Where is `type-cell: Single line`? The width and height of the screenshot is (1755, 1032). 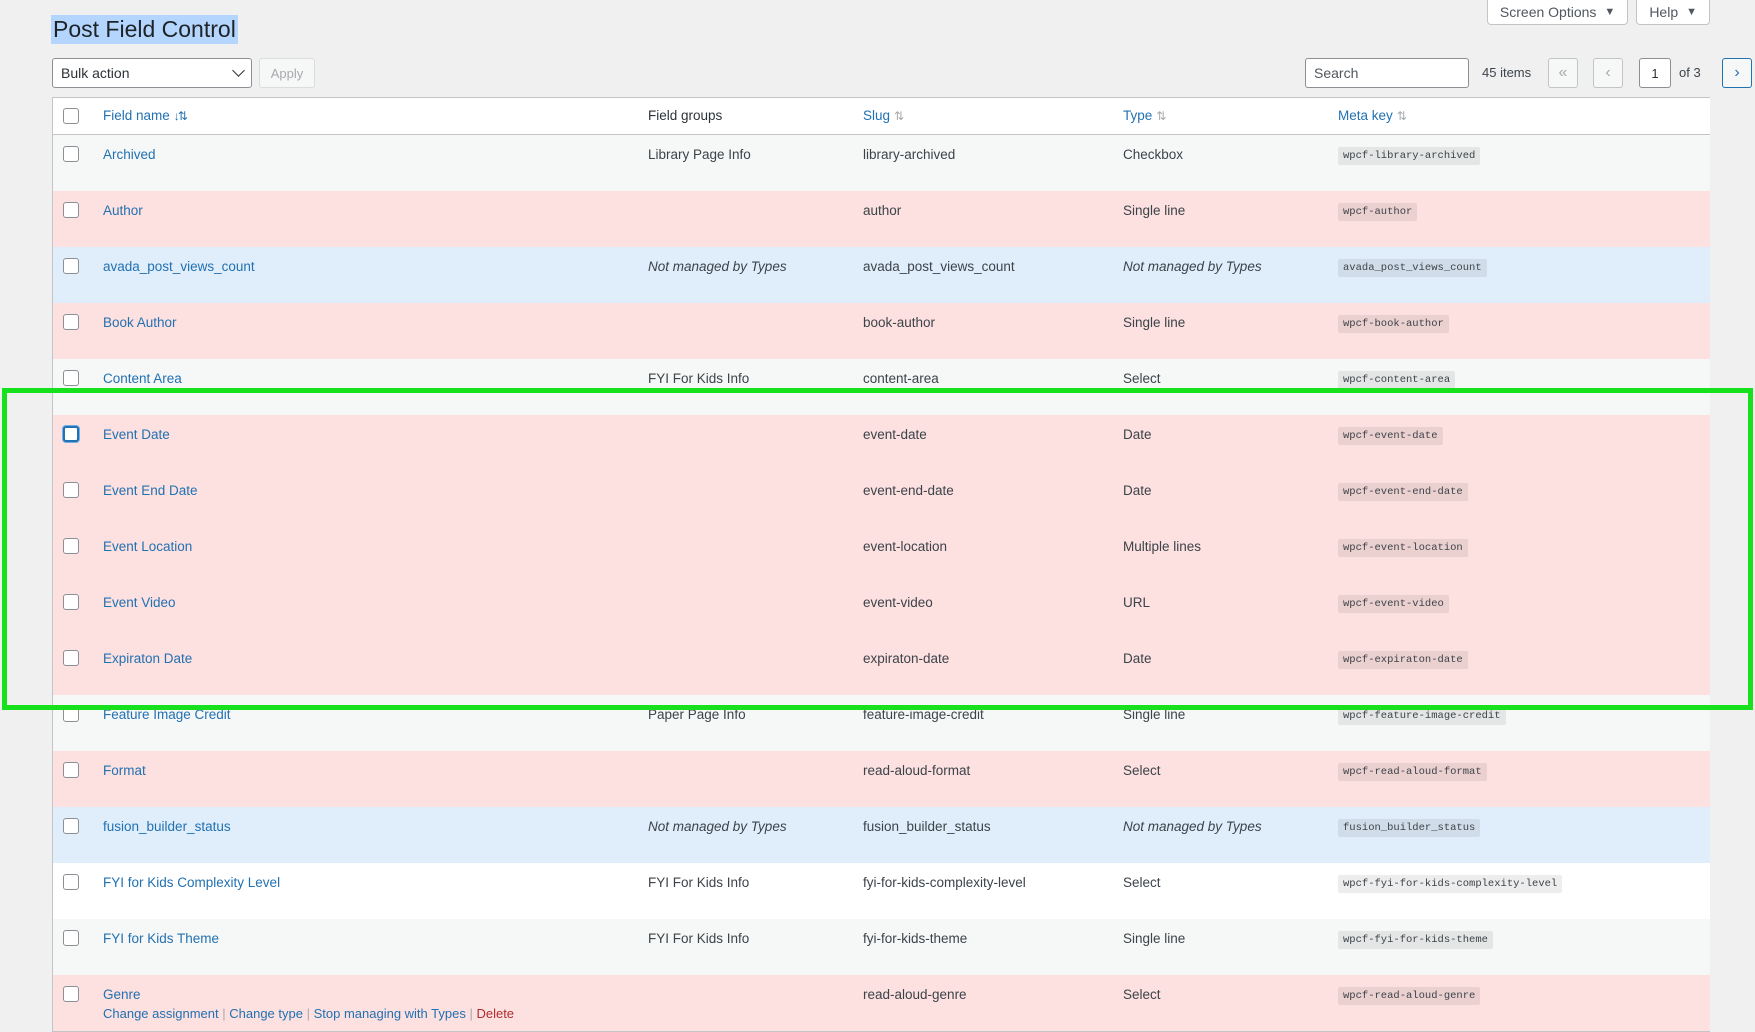 type-cell: Single line is located at coordinates (1154, 938).